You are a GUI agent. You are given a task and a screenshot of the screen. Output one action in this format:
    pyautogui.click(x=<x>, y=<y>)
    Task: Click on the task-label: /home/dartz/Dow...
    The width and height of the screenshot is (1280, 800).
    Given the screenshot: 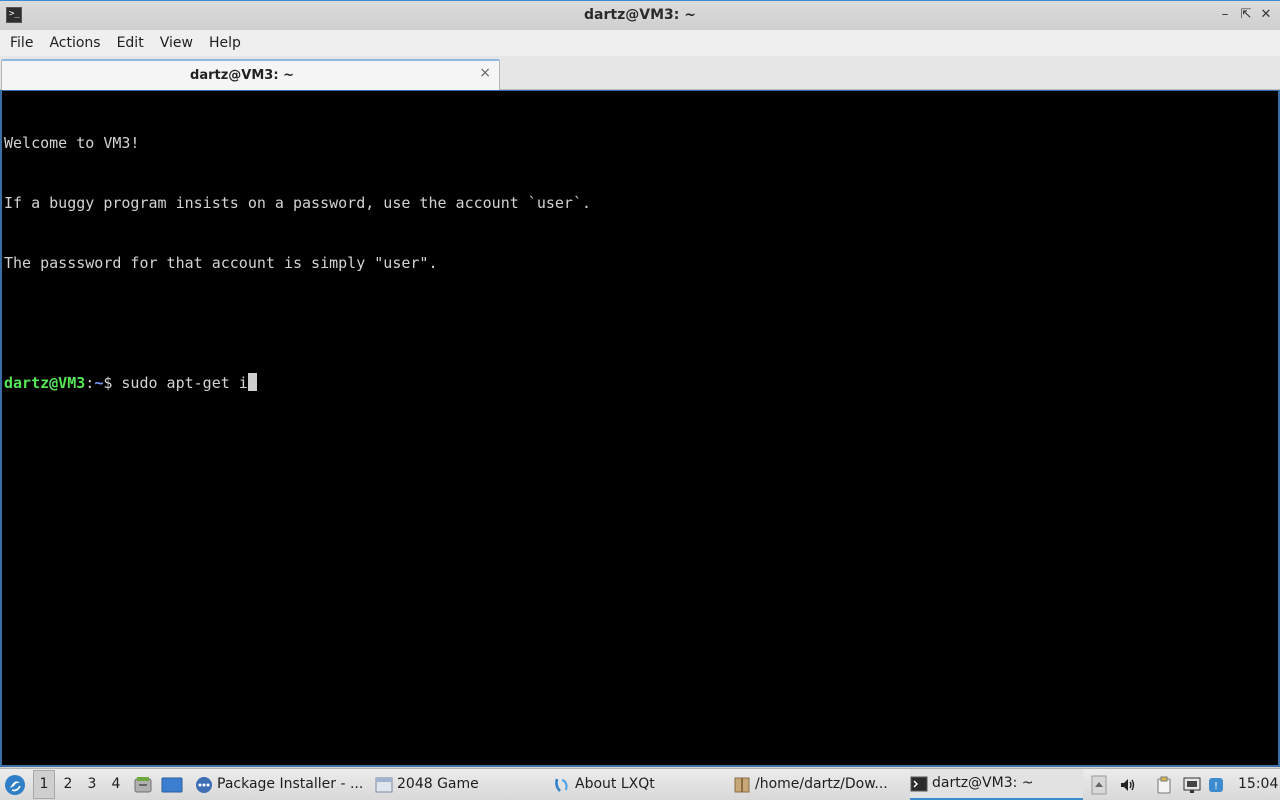 What is the action you would take?
    pyautogui.click(x=821, y=784)
    